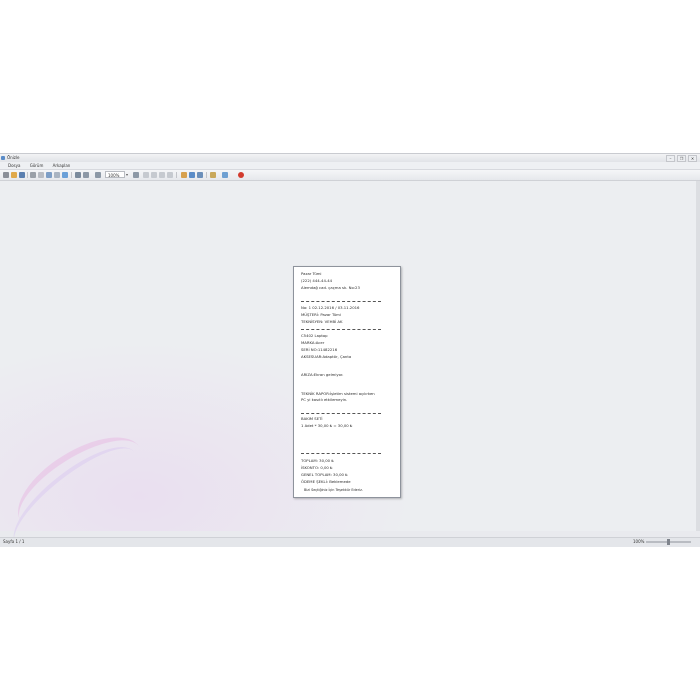 Image resolution: width=700 pixels, height=700 pixels. I want to click on watermark-icon, so click(192, 175).